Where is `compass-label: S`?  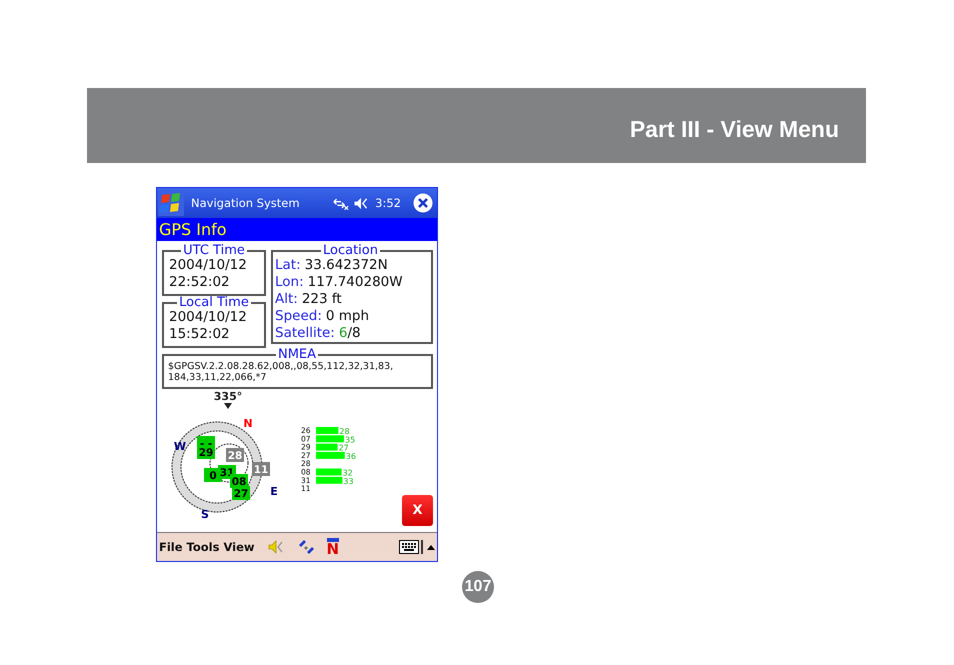
compass-label: S is located at coordinates (205, 514).